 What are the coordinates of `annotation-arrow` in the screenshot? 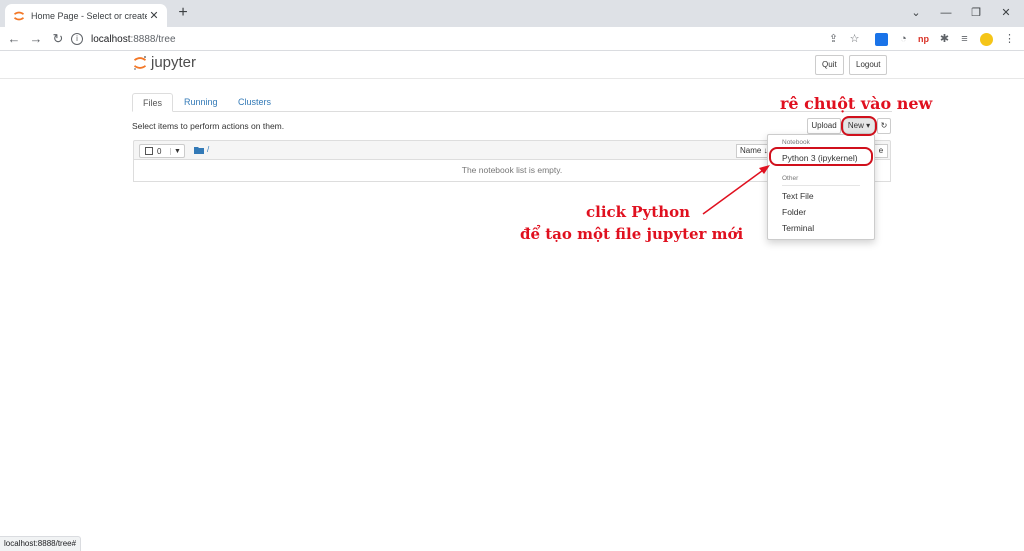 It's located at (736, 190).